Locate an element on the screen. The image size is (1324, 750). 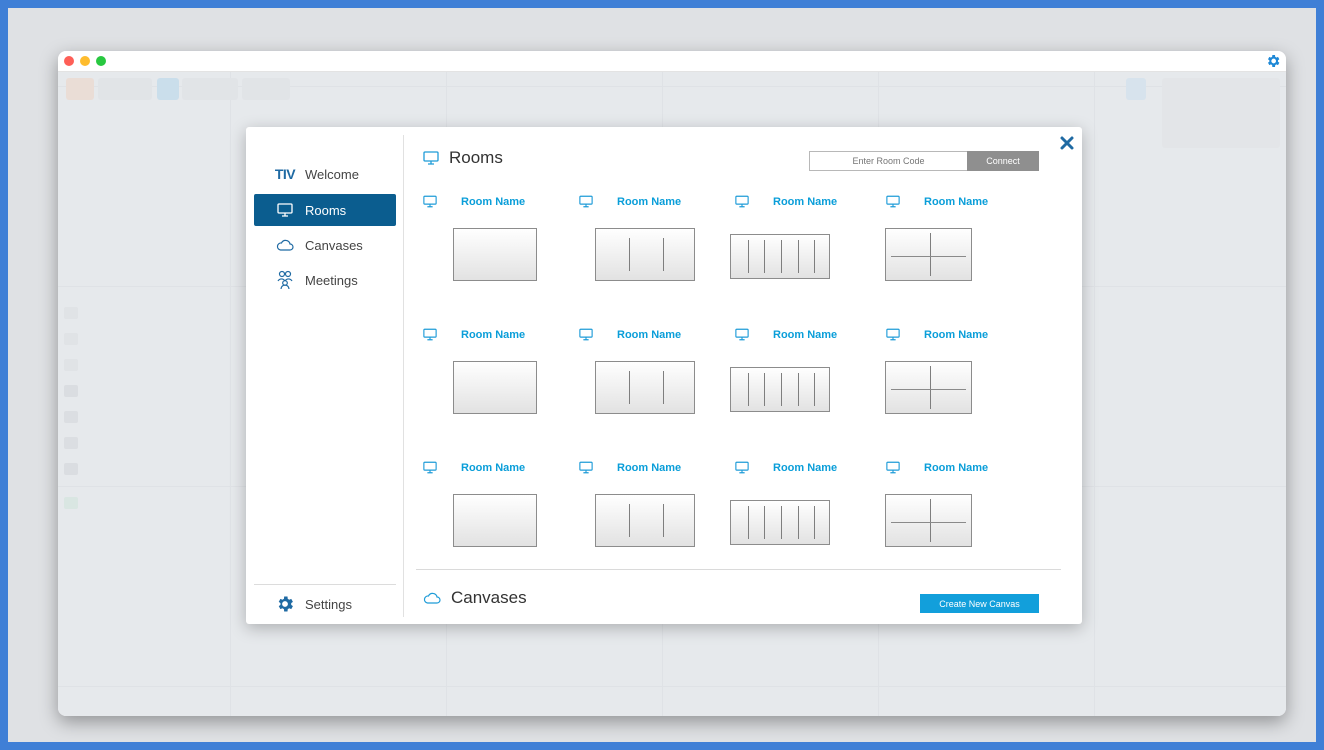
sidebar-item-label: Canvases is located at coordinates (334, 245).